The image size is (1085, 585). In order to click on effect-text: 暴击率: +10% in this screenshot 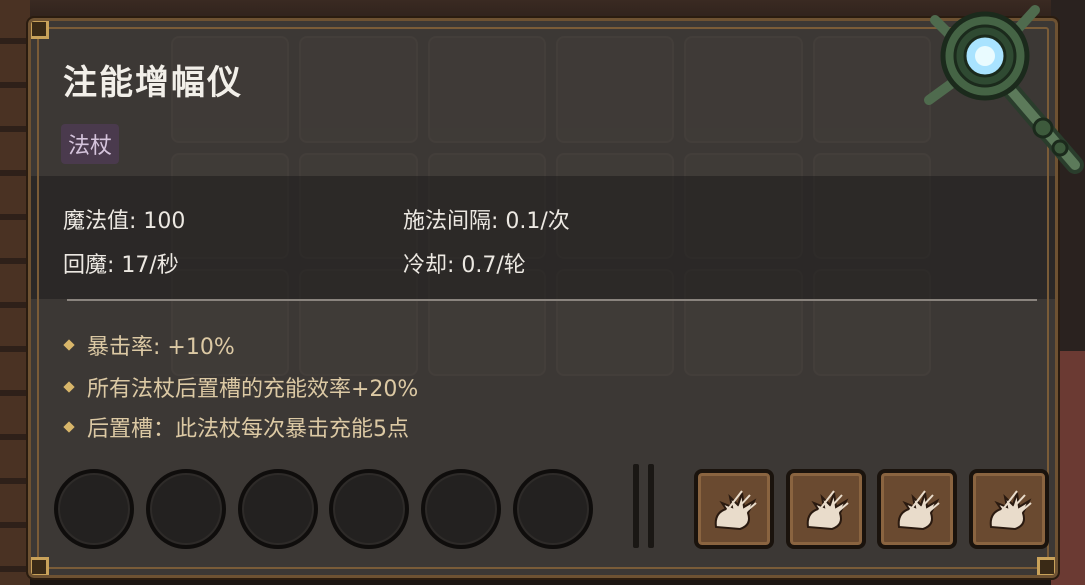, I will do `click(161, 347)`.